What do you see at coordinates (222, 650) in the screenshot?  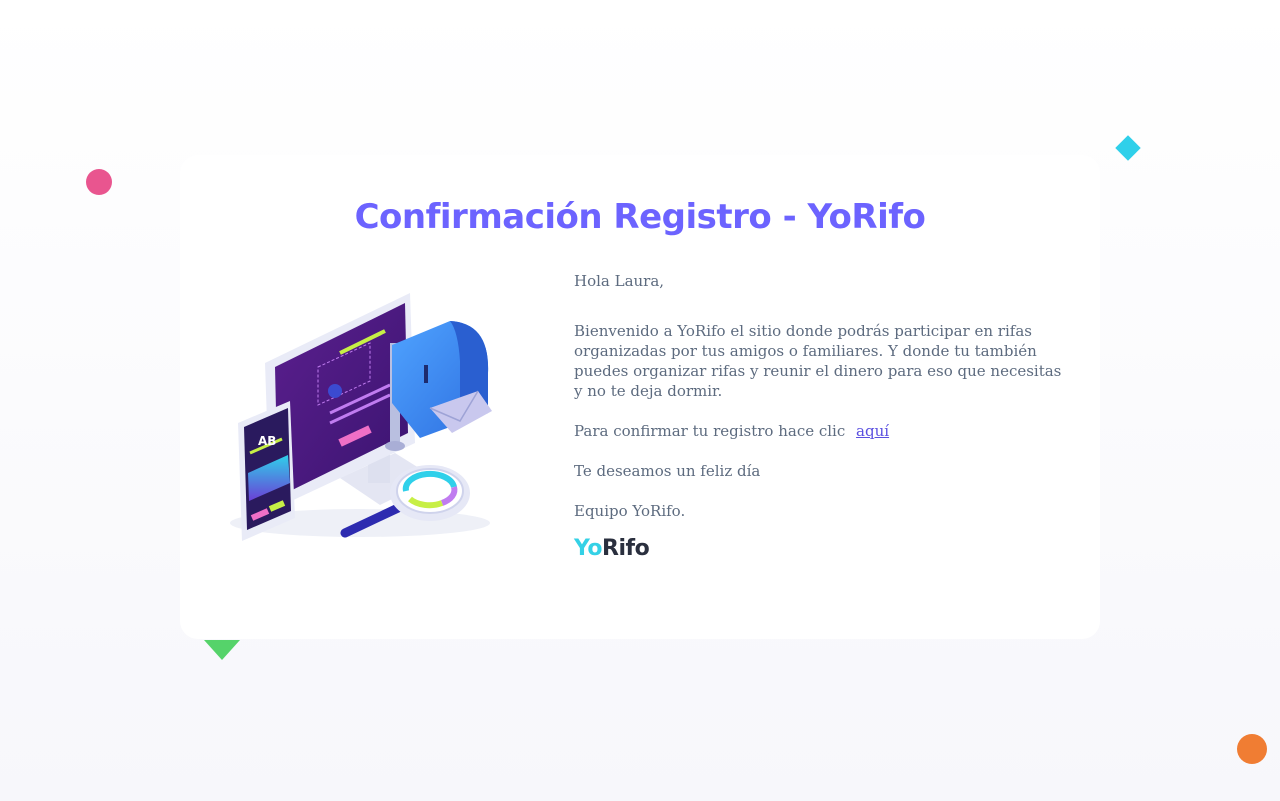 I see `decor-green-triangle` at bounding box center [222, 650].